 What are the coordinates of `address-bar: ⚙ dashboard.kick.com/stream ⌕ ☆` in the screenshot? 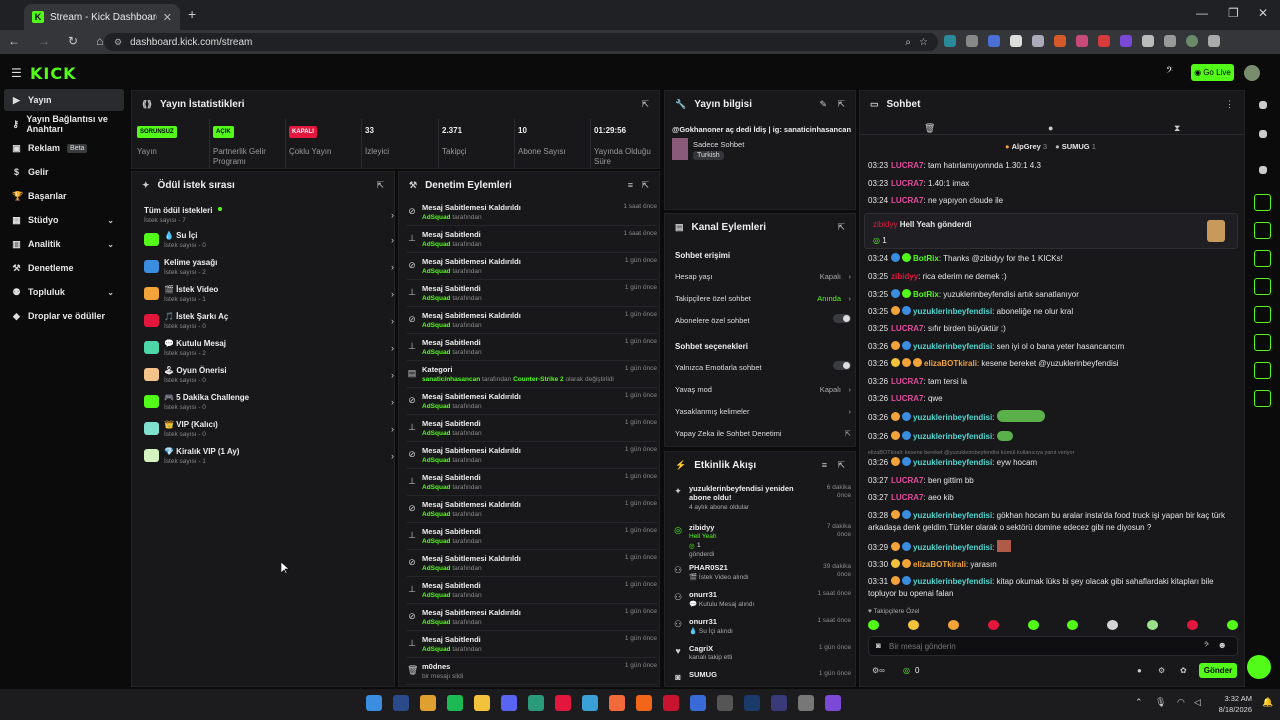 It's located at (521, 42).